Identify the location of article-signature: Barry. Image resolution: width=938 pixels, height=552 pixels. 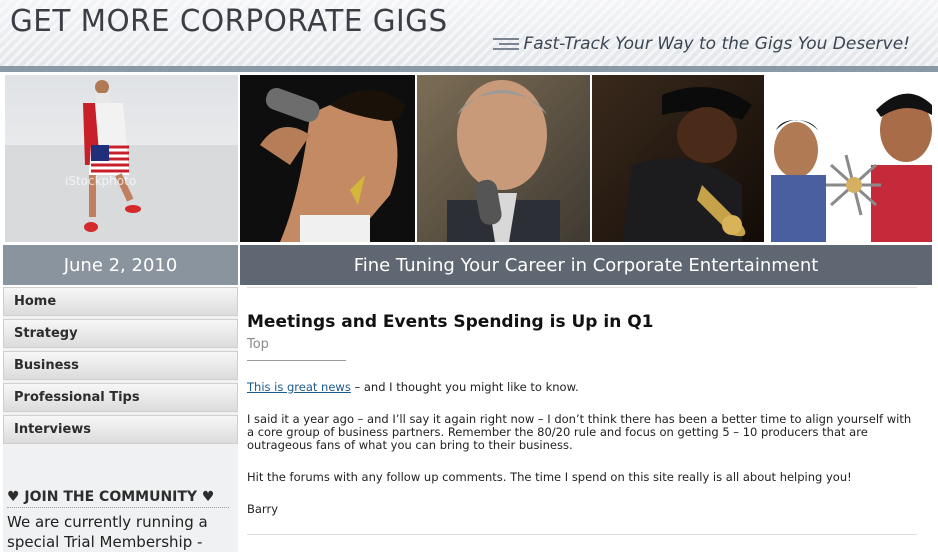
(262, 509).